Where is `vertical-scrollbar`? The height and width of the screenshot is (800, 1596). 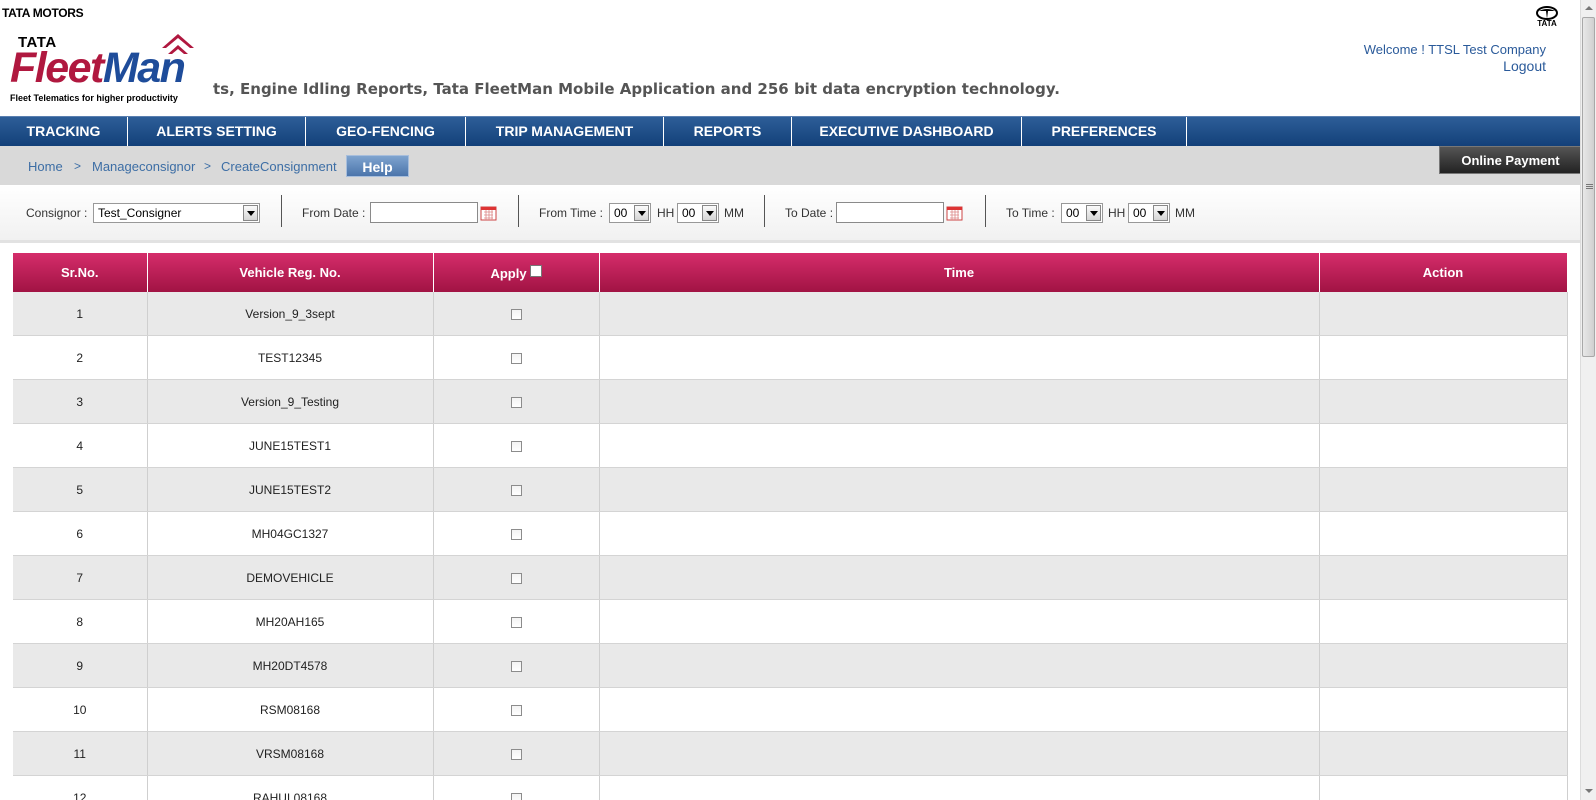 vertical-scrollbar is located at coordinates (1588, 400).